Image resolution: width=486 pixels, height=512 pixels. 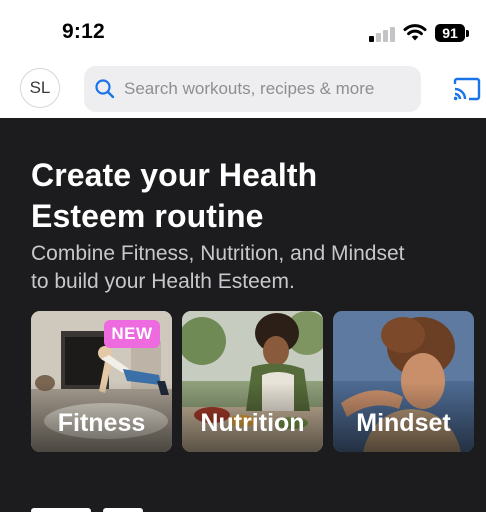 I want to click on battery-icon: 91, so click(x=450, y=33).